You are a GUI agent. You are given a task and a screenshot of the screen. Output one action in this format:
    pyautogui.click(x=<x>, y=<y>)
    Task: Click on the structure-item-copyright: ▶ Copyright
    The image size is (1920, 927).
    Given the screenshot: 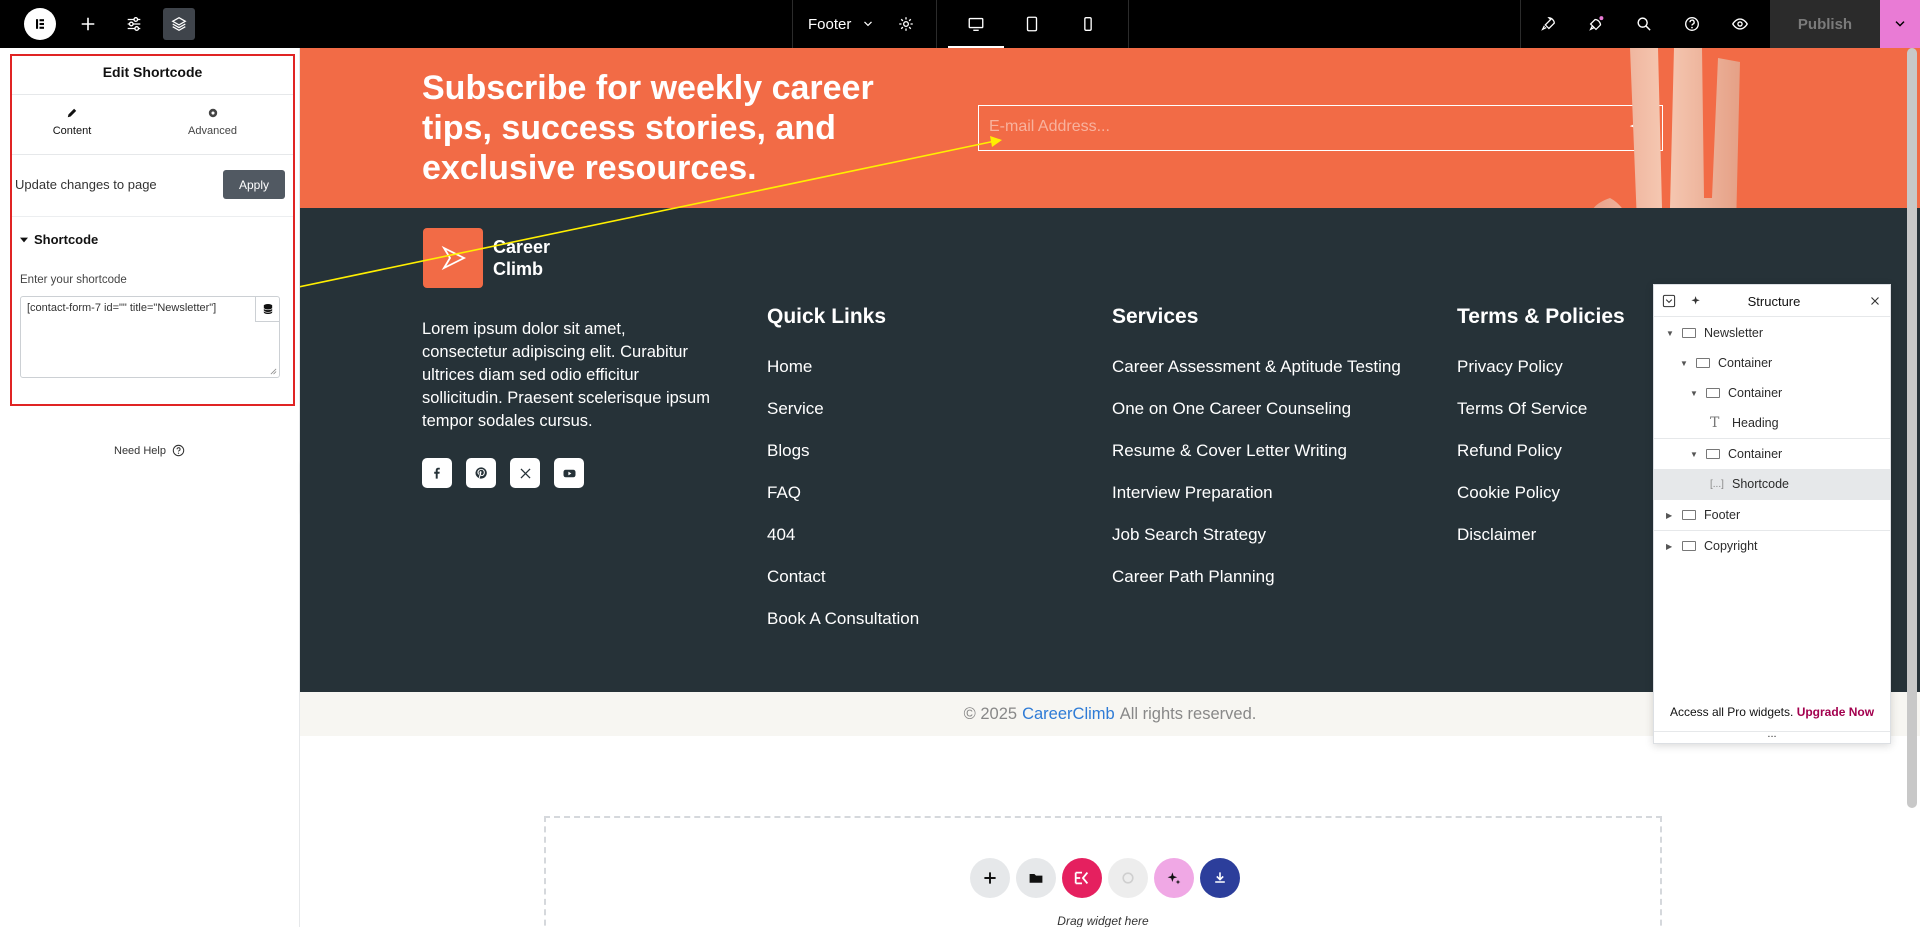 What is the action you would take?
    pyautogui.click(x=1772, y=546)
    